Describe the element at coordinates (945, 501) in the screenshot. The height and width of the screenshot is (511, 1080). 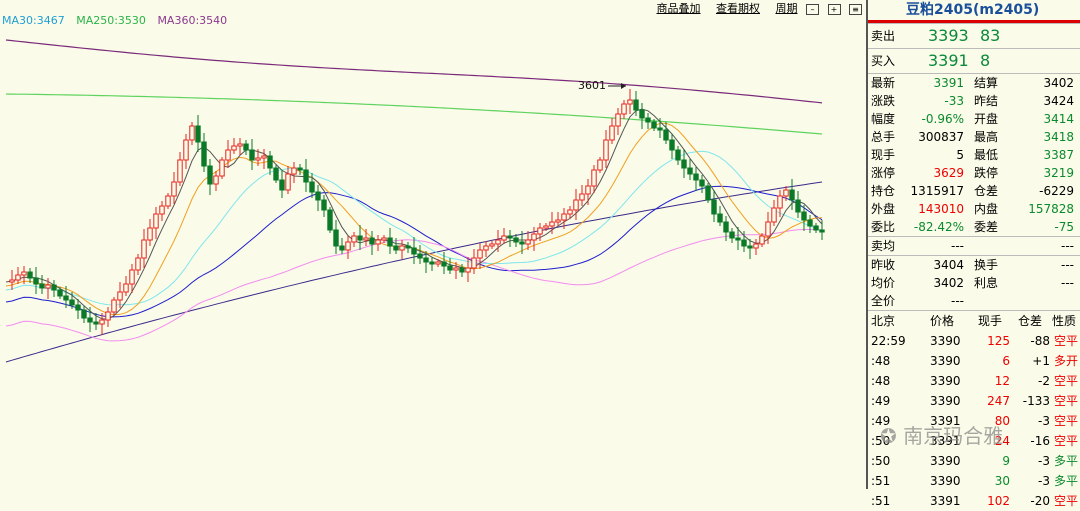
I see `tick-price: 3391` at that location.